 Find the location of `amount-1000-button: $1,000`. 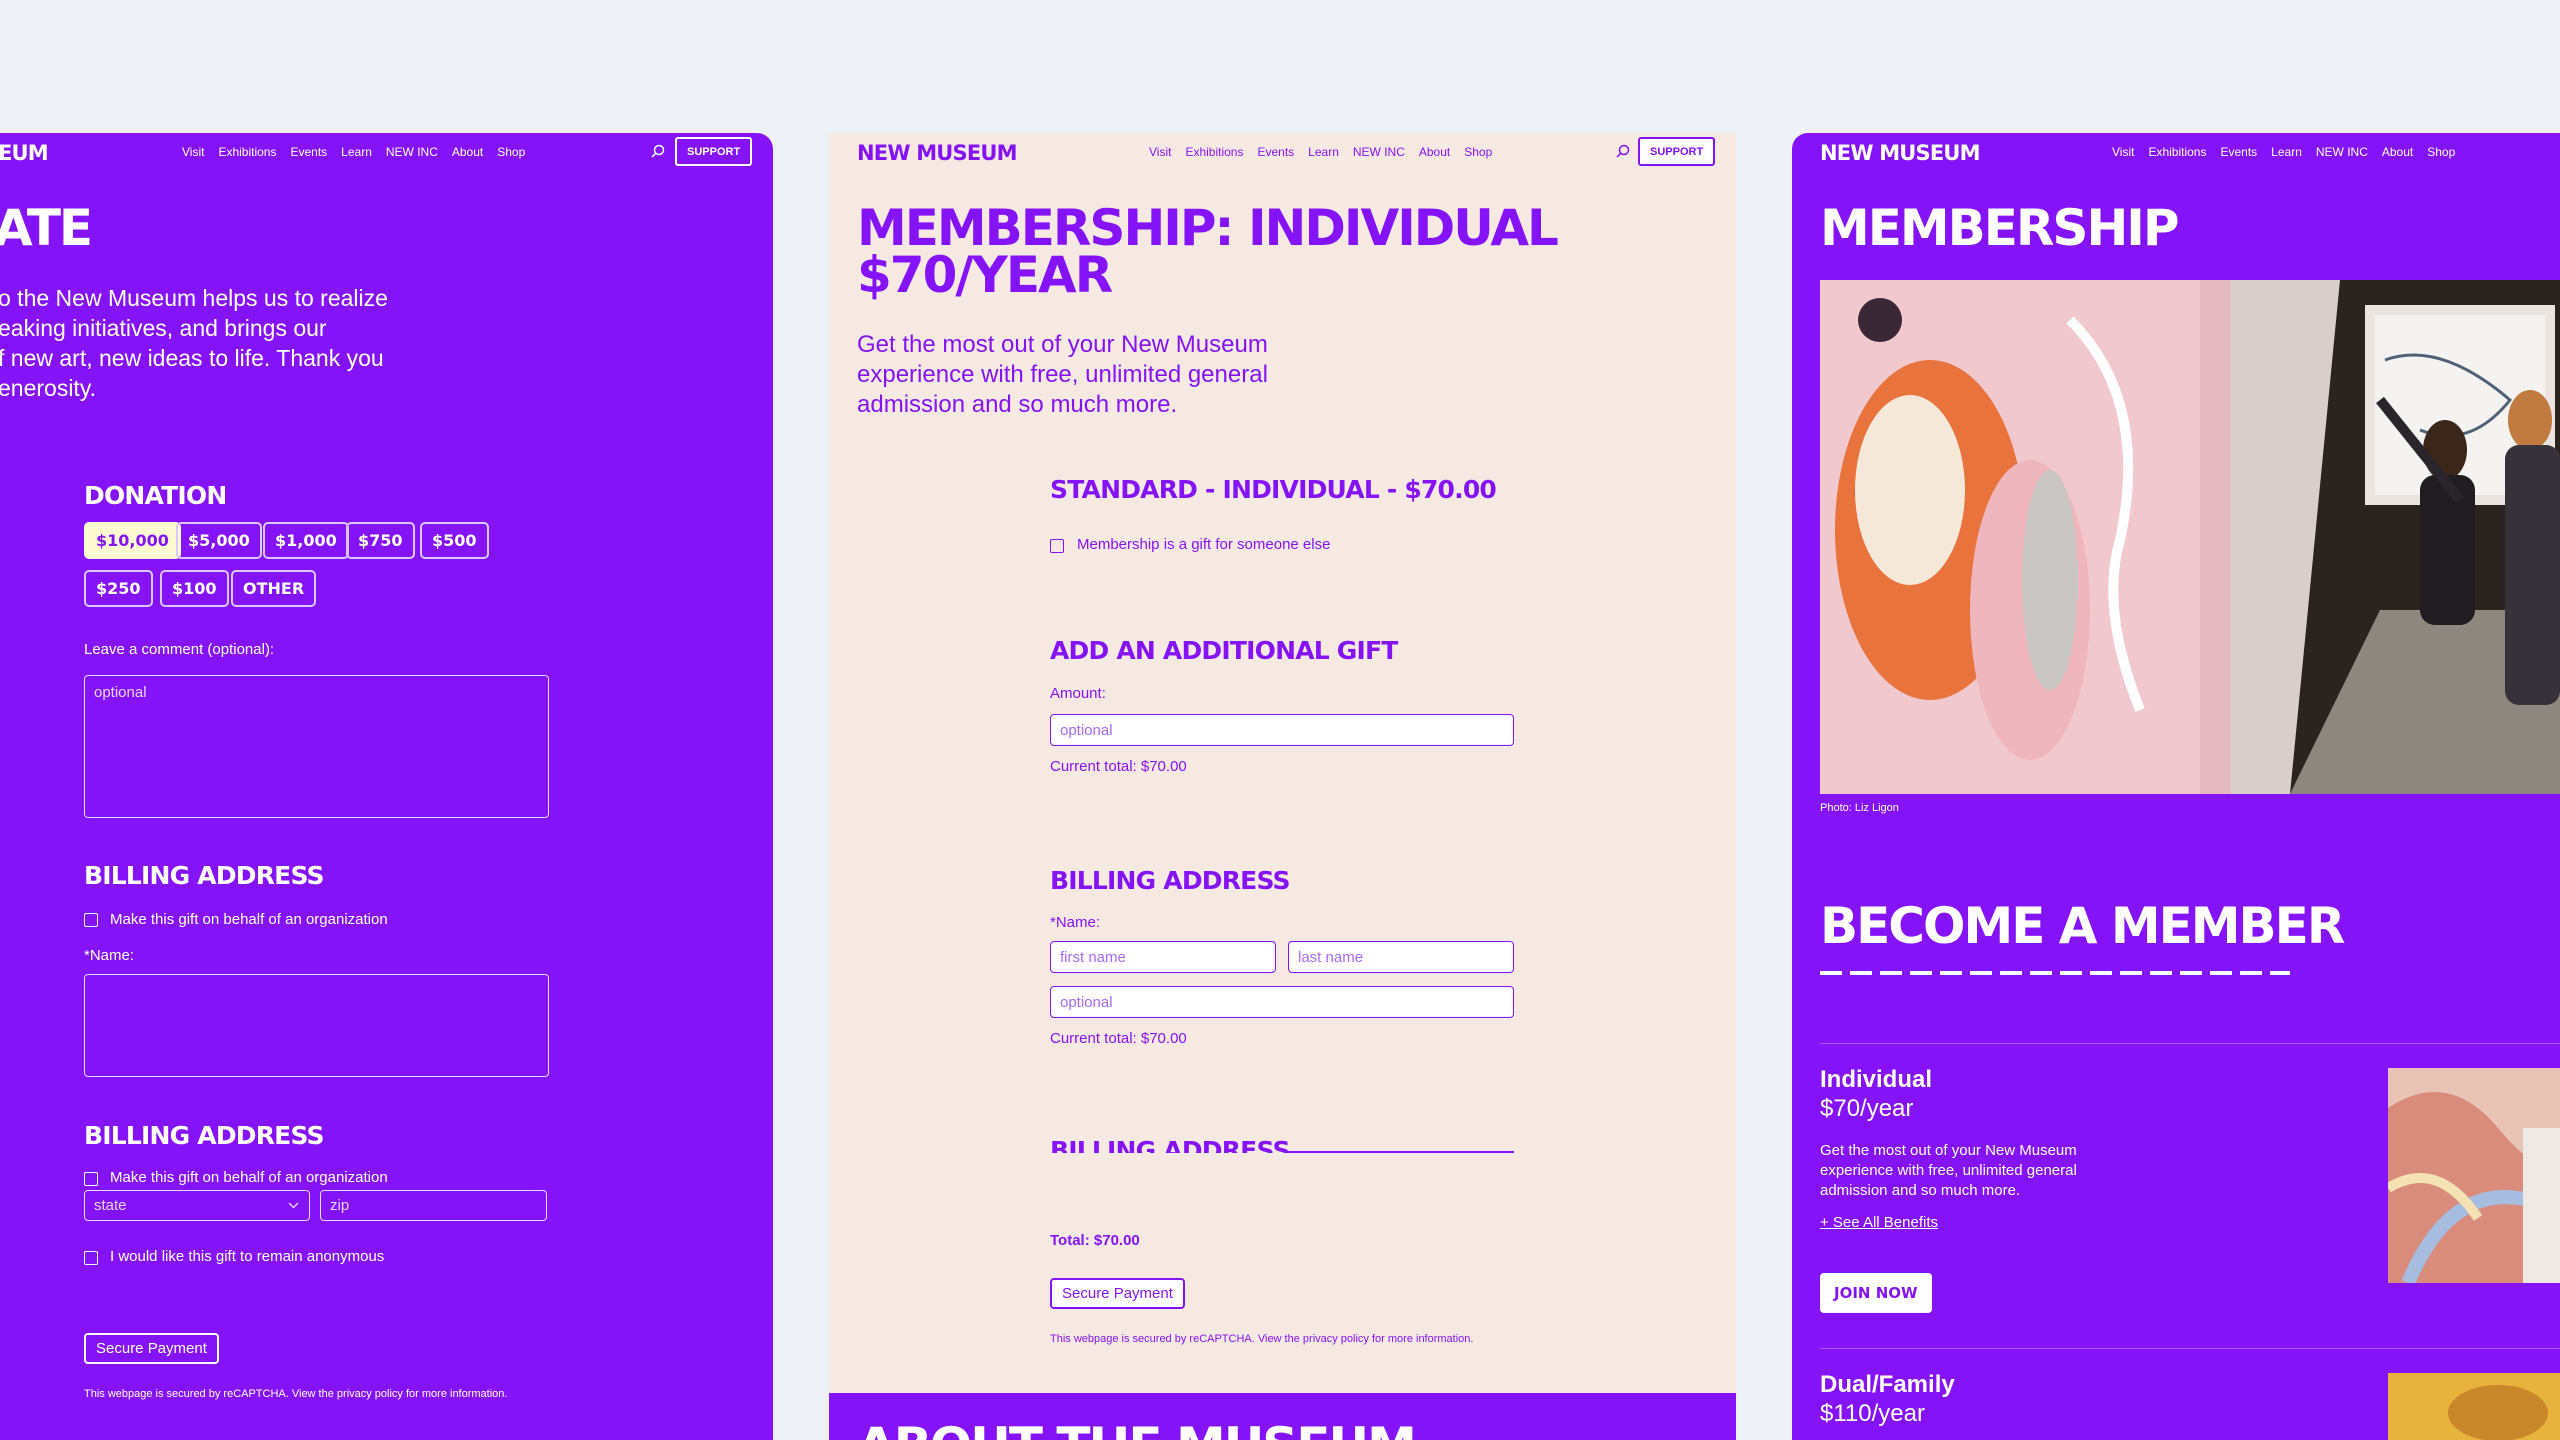

amount-1000-button: $1,000 is located at coordinates (306, 540).